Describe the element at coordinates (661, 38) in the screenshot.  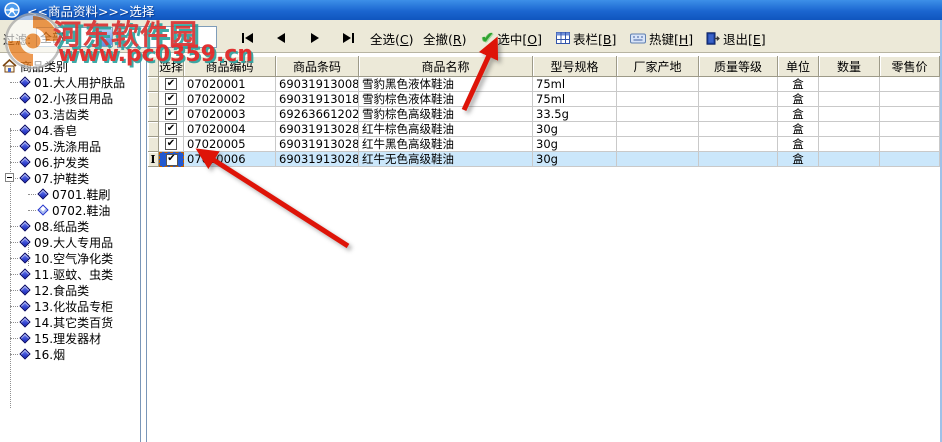
I see `hotkeys-button: 热键[H]` at that location.